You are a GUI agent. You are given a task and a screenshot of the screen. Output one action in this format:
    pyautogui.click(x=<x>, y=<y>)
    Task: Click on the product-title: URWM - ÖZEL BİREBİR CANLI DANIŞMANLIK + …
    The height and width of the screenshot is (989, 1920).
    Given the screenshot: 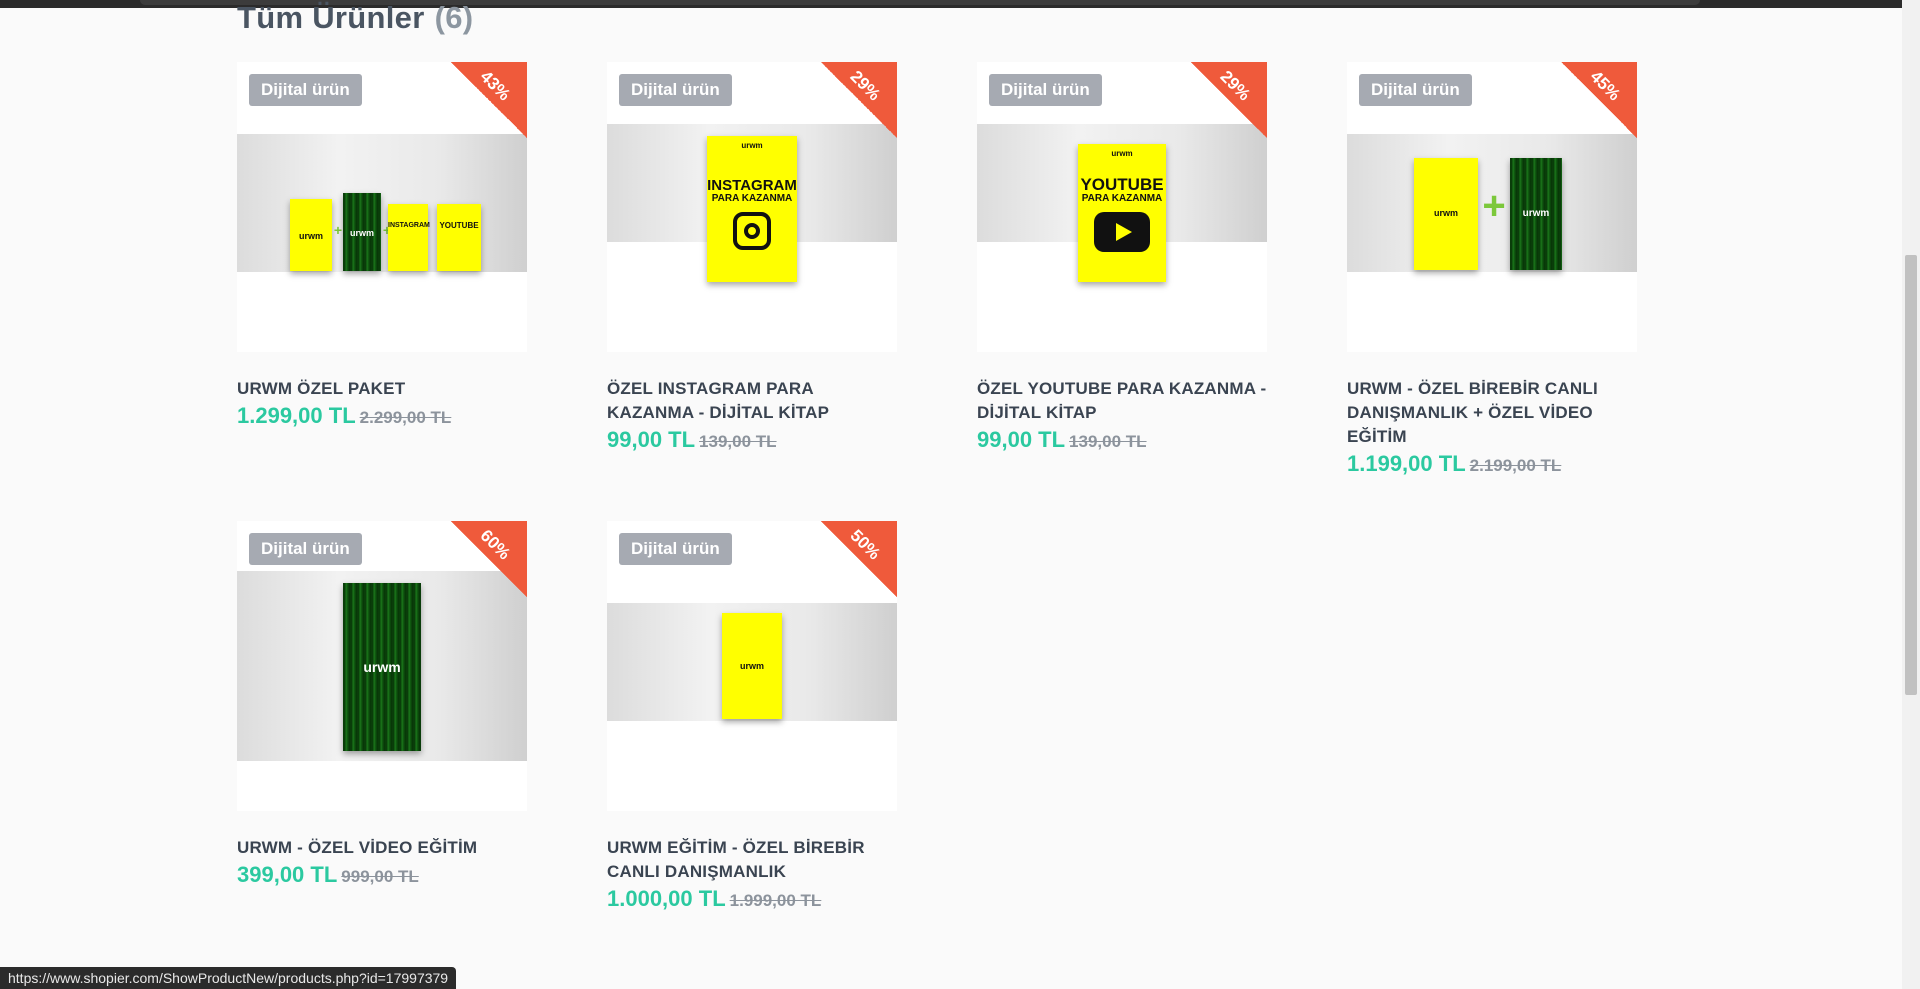 What is the action you would take?
    pyautogui.click(x=1492, y=413)
    